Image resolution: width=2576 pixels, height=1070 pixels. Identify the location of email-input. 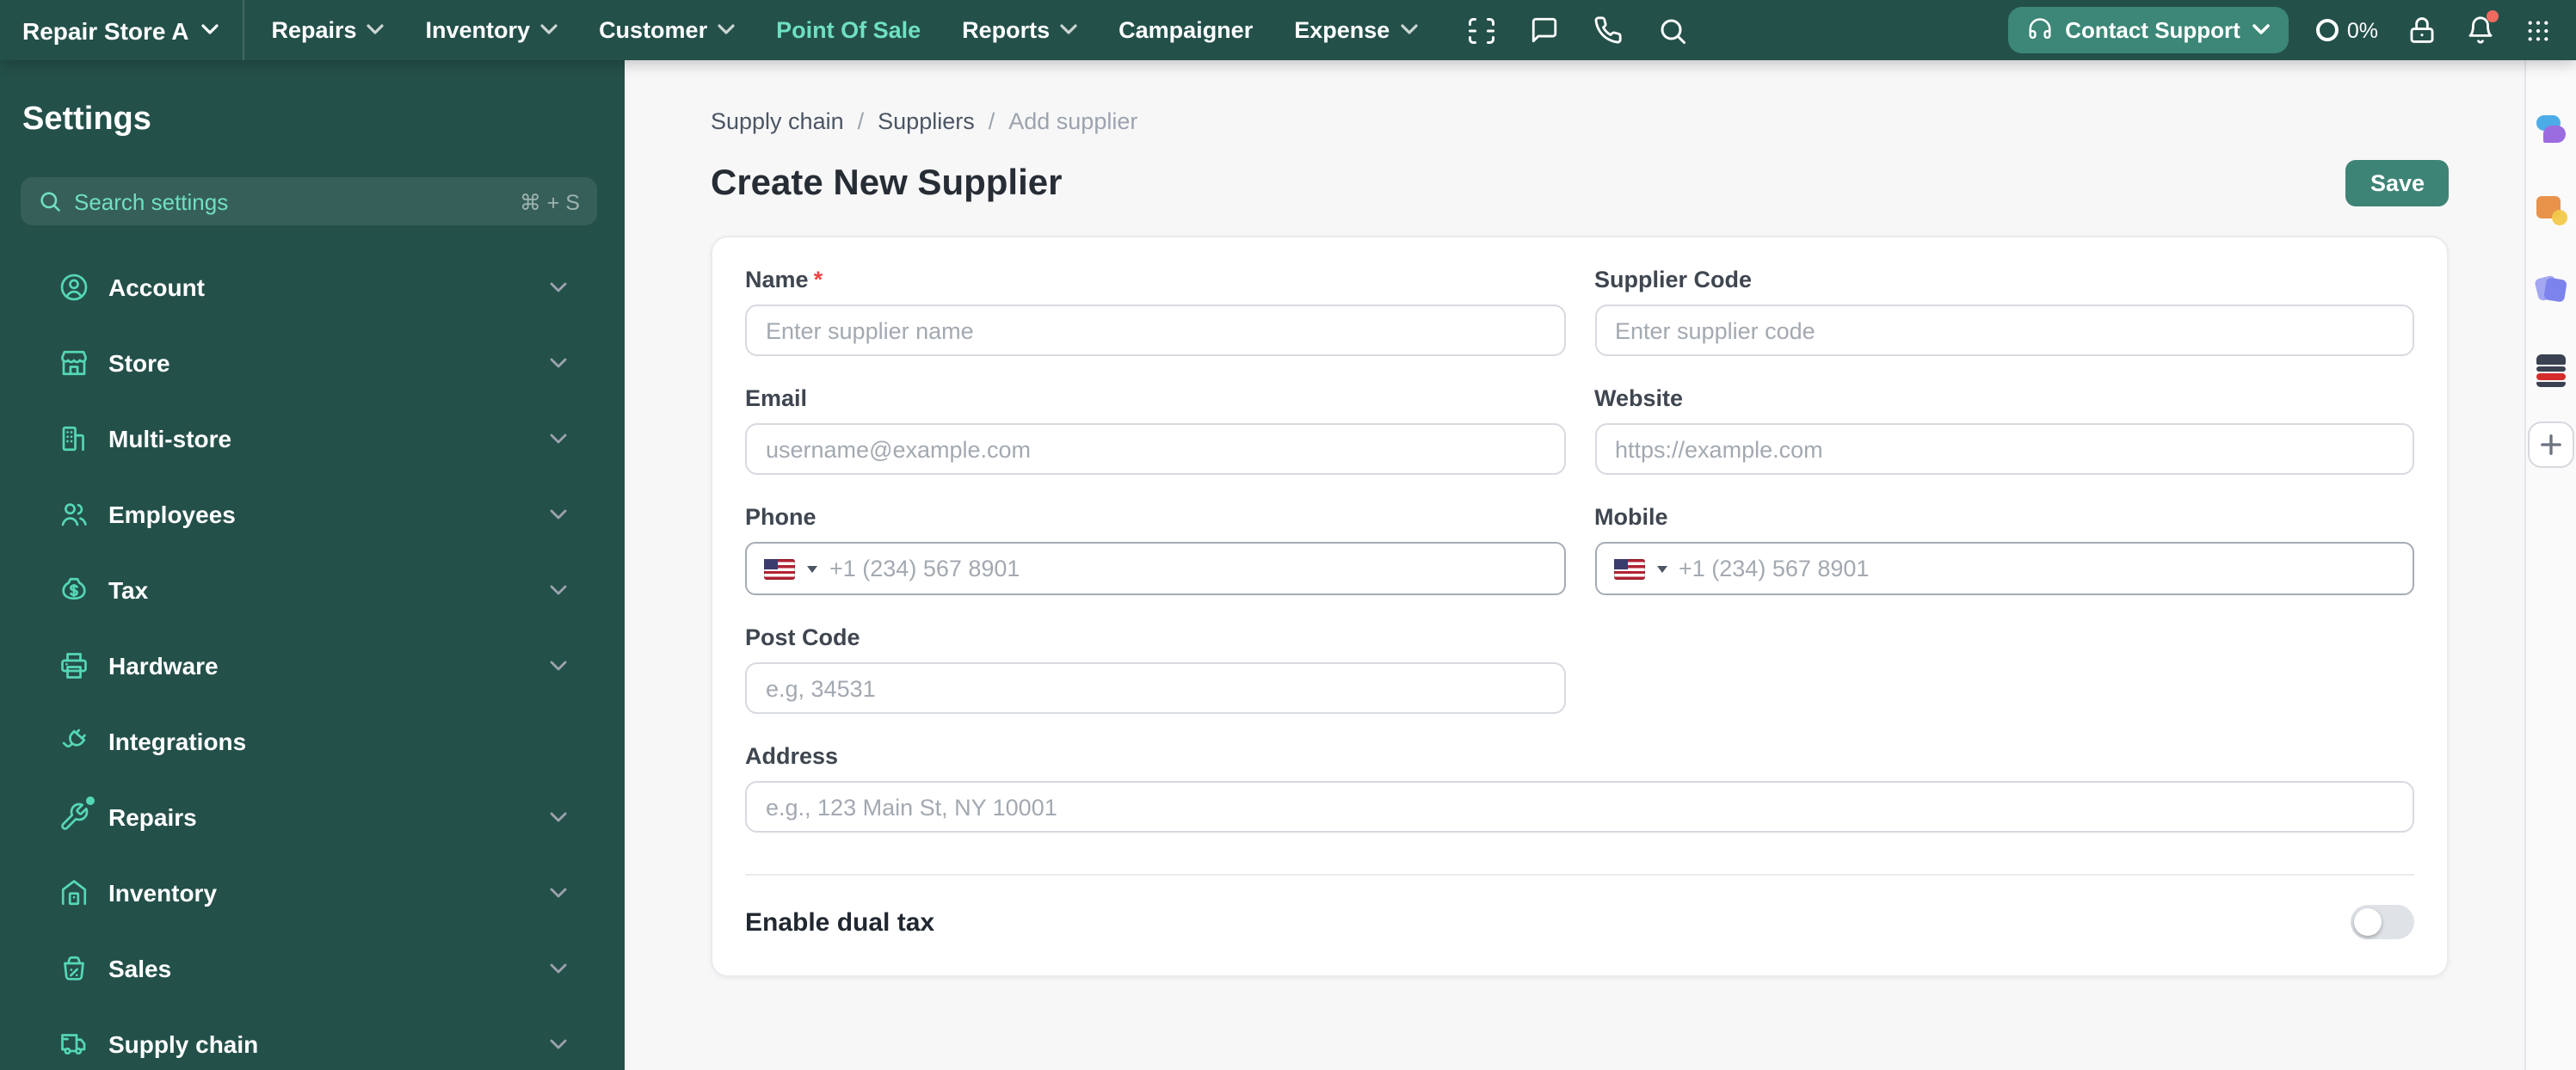
(1155, 449).